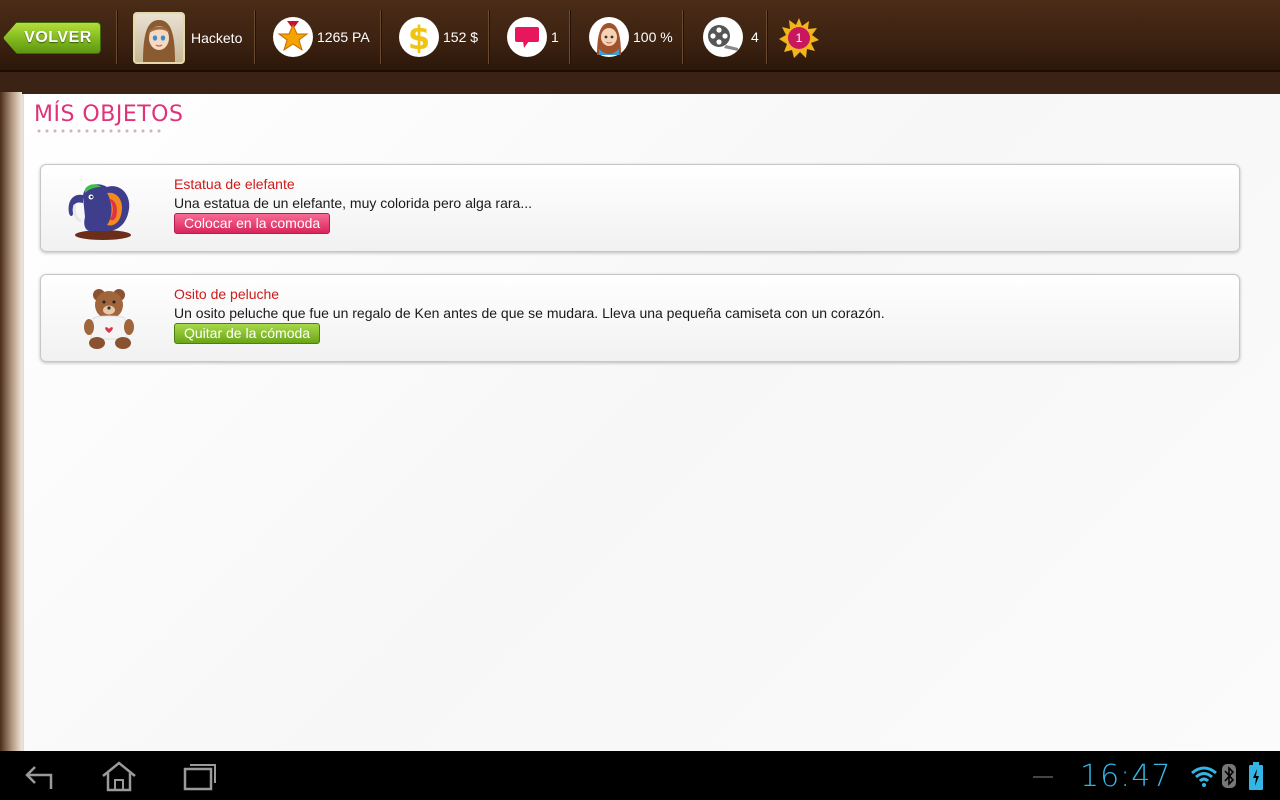 This screenshot has width=1280, height=800. Describe the element at coordinates (1229, 778) in the screenshot. I see `bluetooth-icon` at that location.